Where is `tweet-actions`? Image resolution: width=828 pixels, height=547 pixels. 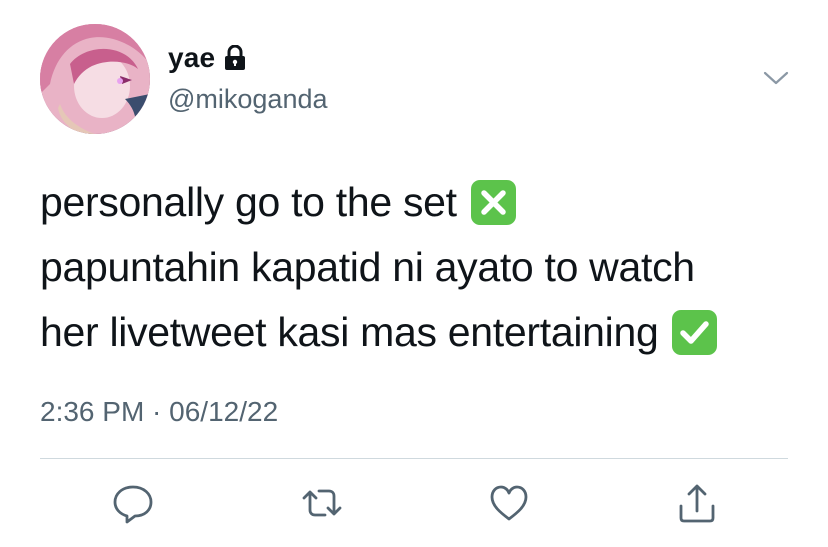
tweet-actions is located at coordinates (414, 503).